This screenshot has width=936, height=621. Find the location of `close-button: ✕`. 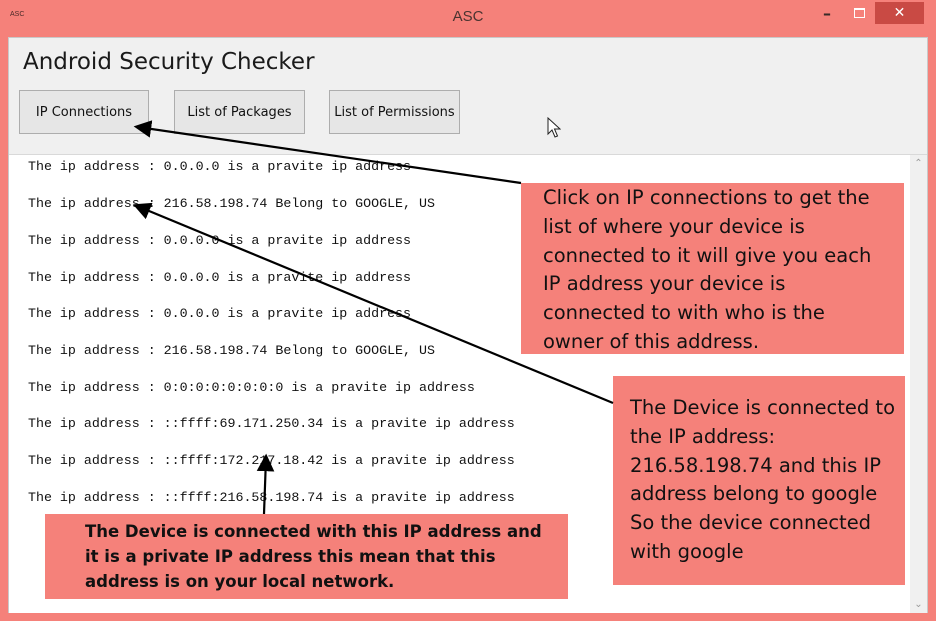

close-button: ✕ is located at coordinates (899, 13).